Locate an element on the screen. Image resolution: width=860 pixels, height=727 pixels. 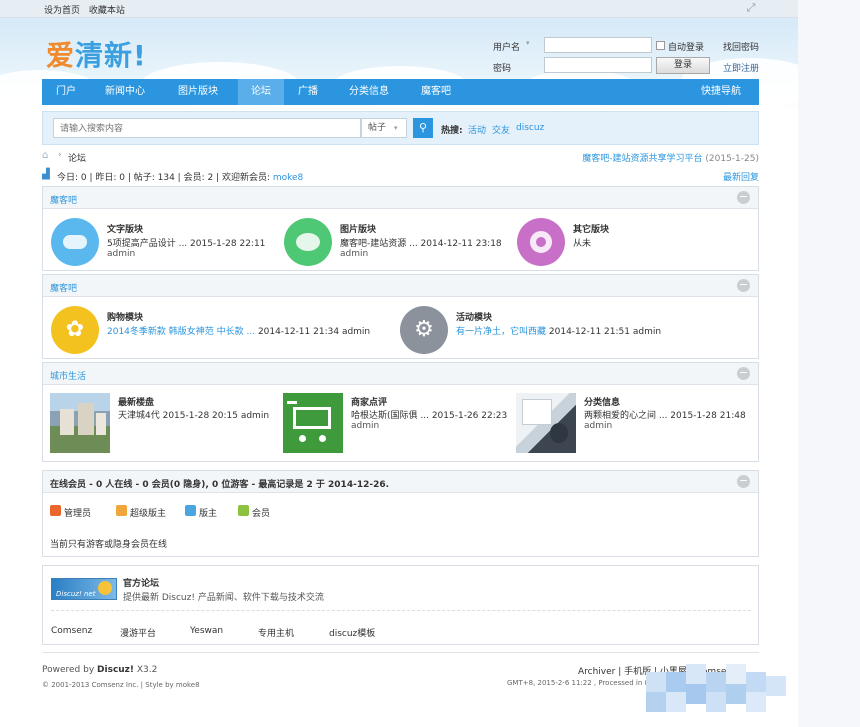
legend-label: 版主 is located at coordinates (208, 514).